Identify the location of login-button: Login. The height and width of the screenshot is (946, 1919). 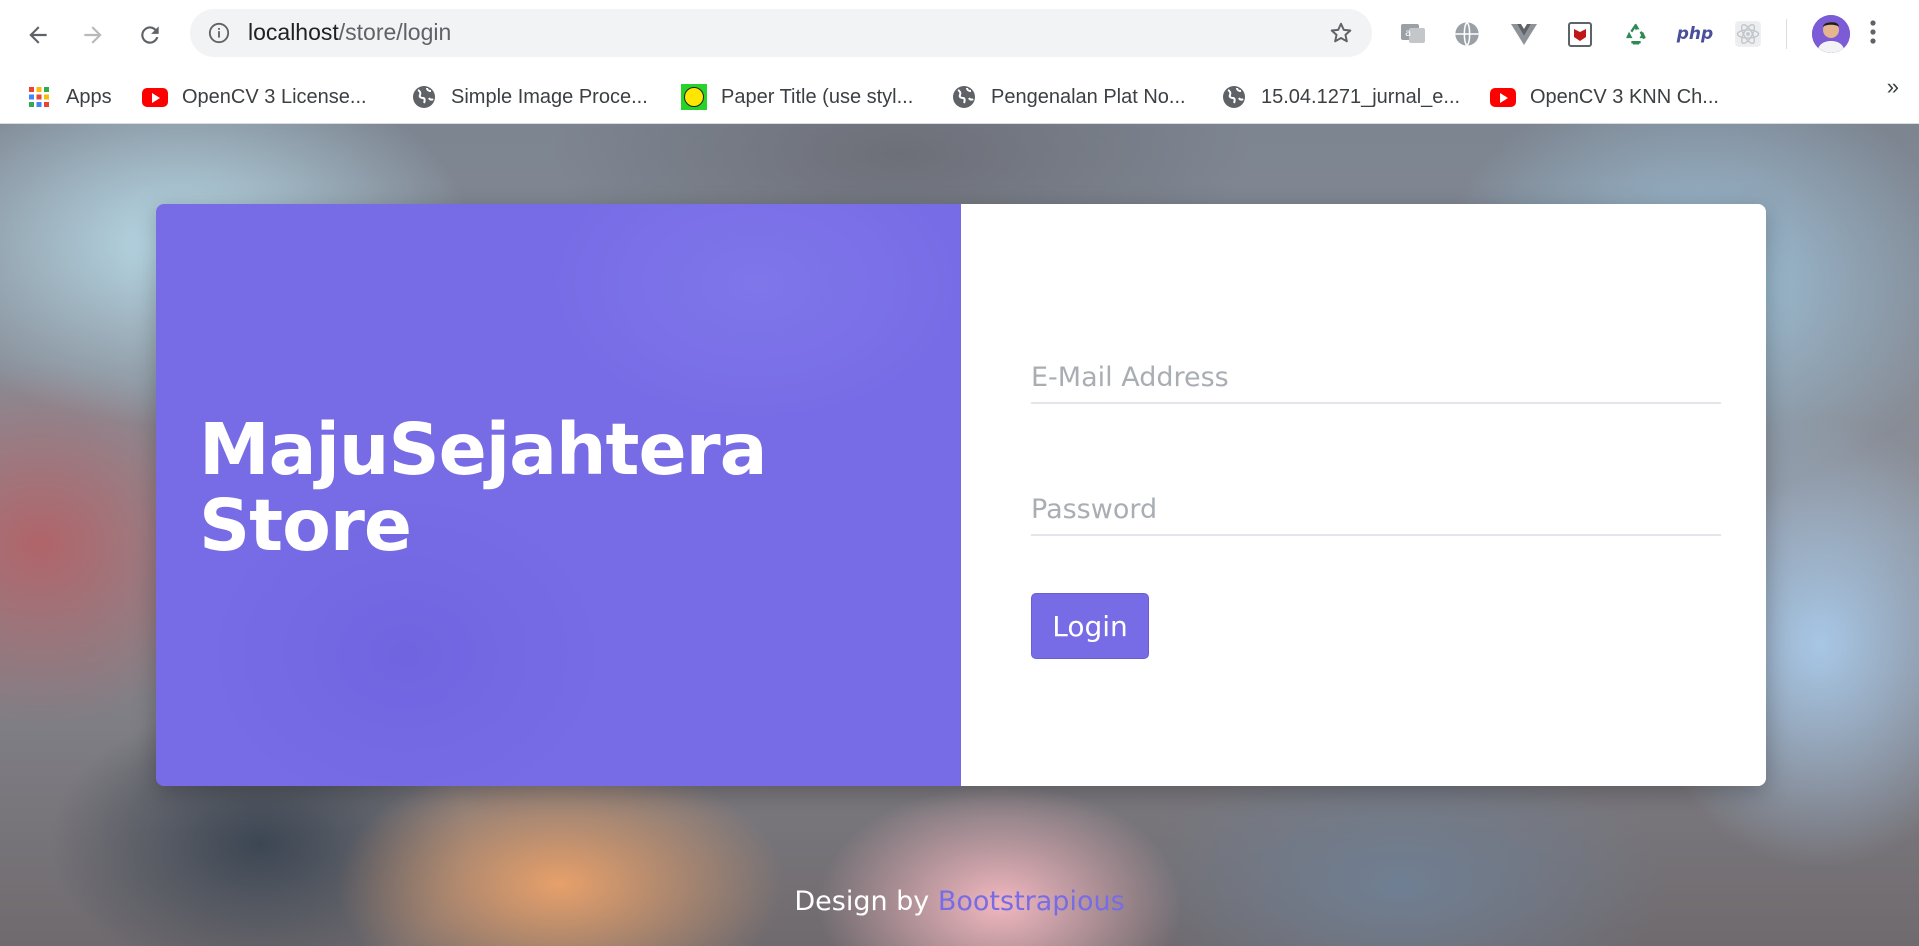
(1090, 626).